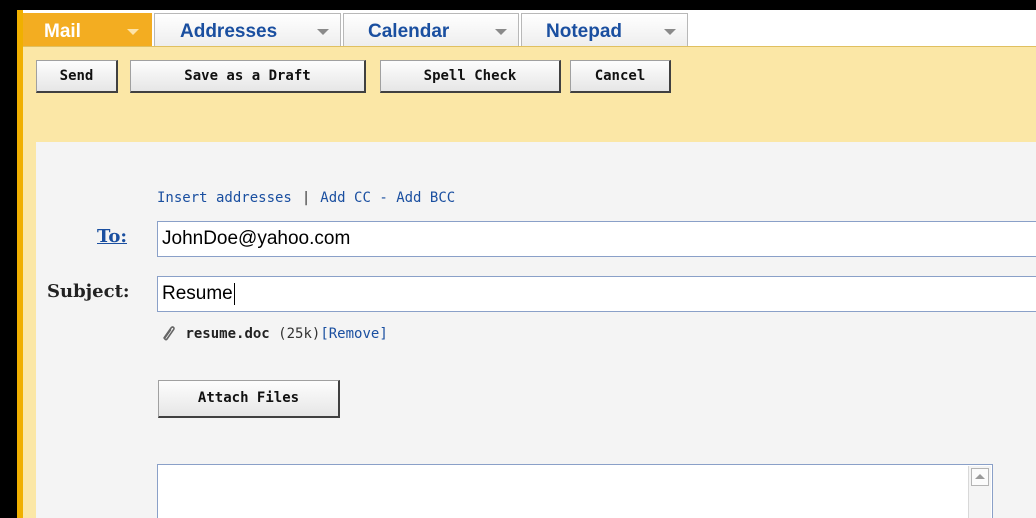  Describe the element at coordinates (596, 239) in the screenshot. I see `to-field: JohnDoe@yahoo.com` at that location.